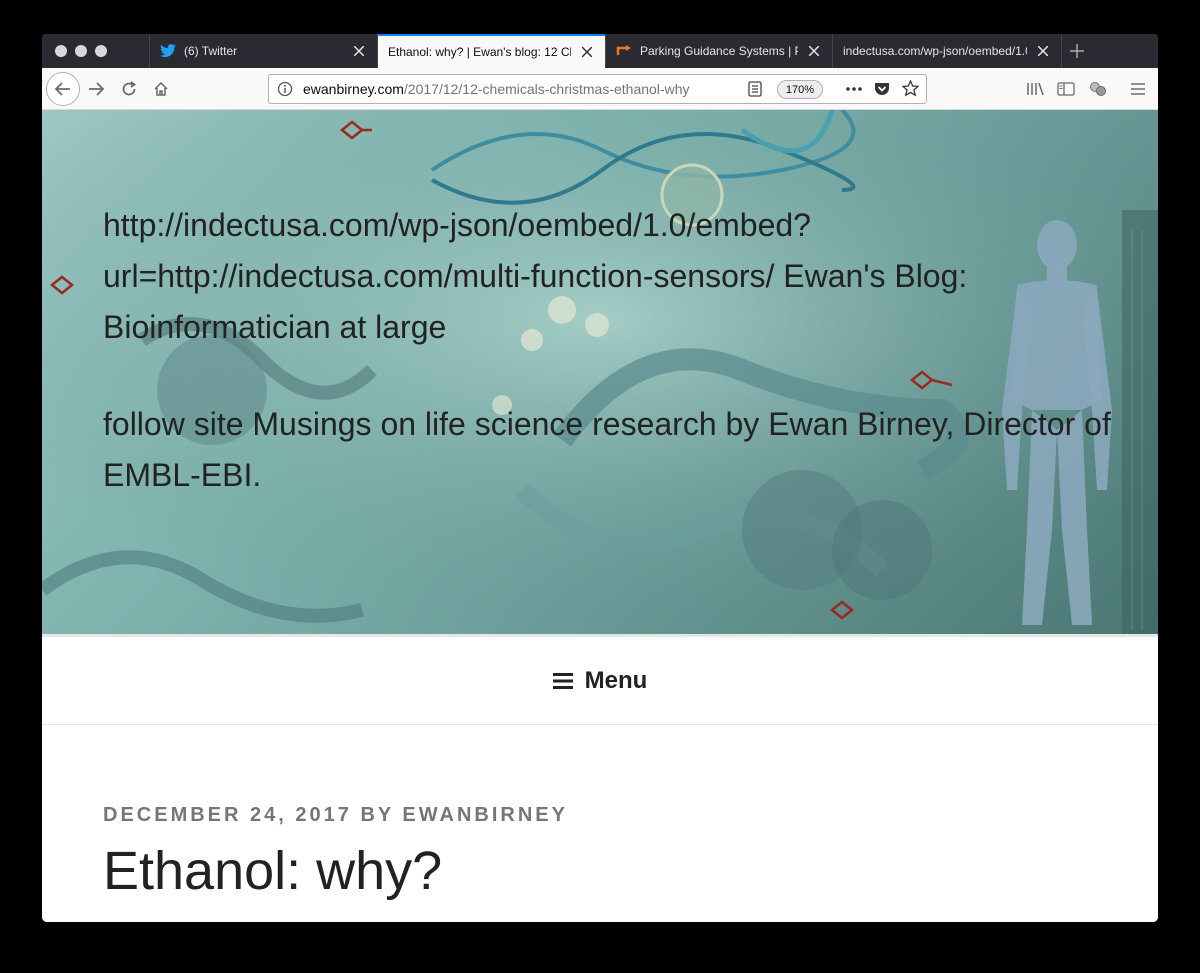 Image resolution: width=1200 pixels, height=973 pixels. Describe the element at coordinates (285, 89) in the screenshot. I see `info-icon` at that location.